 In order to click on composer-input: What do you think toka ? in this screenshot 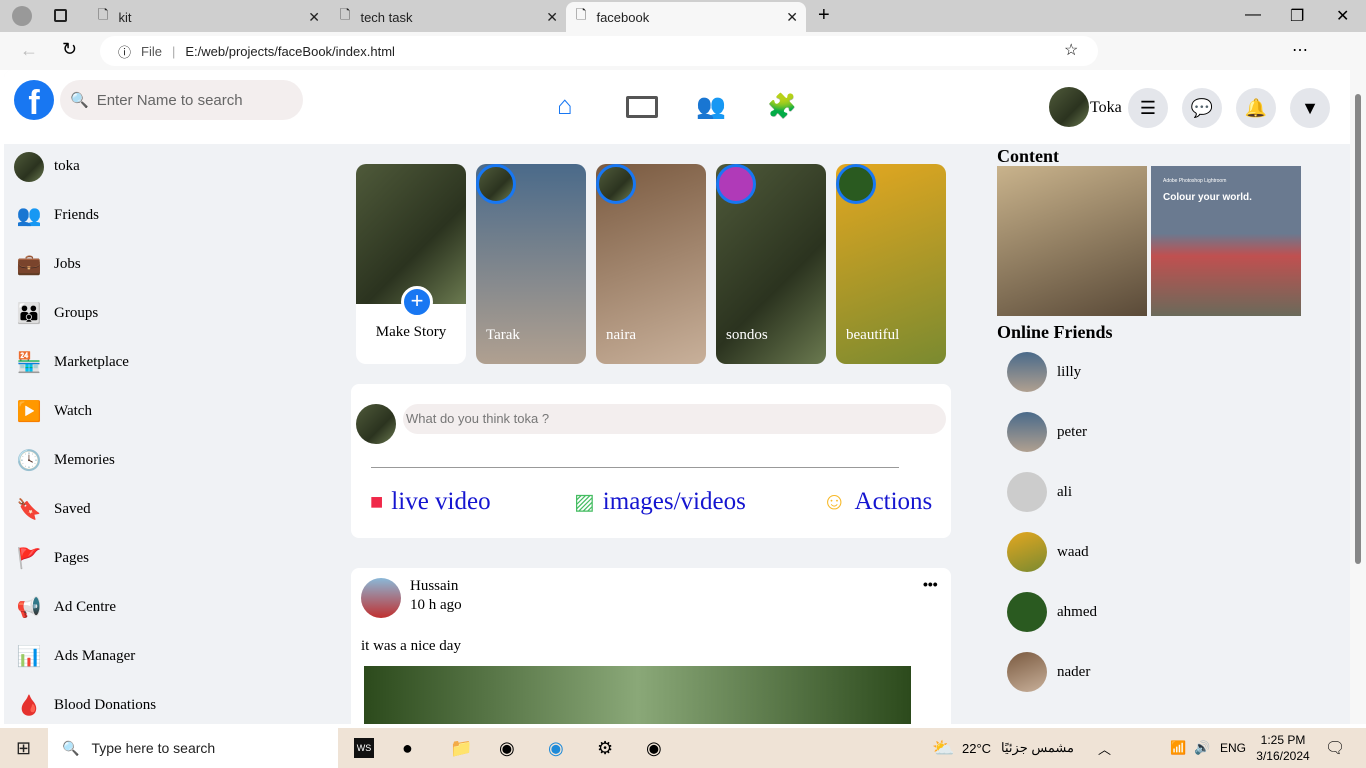, I will do `click(674, 419)`.